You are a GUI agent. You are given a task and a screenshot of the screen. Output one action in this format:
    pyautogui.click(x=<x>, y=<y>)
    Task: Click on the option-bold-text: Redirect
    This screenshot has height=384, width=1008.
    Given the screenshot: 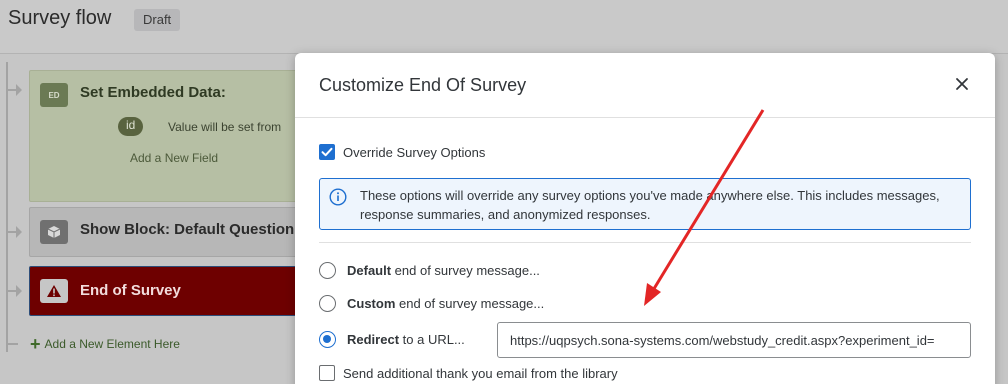 What is the action you would take?
    pyautogui.click(x=373, y=339)
    